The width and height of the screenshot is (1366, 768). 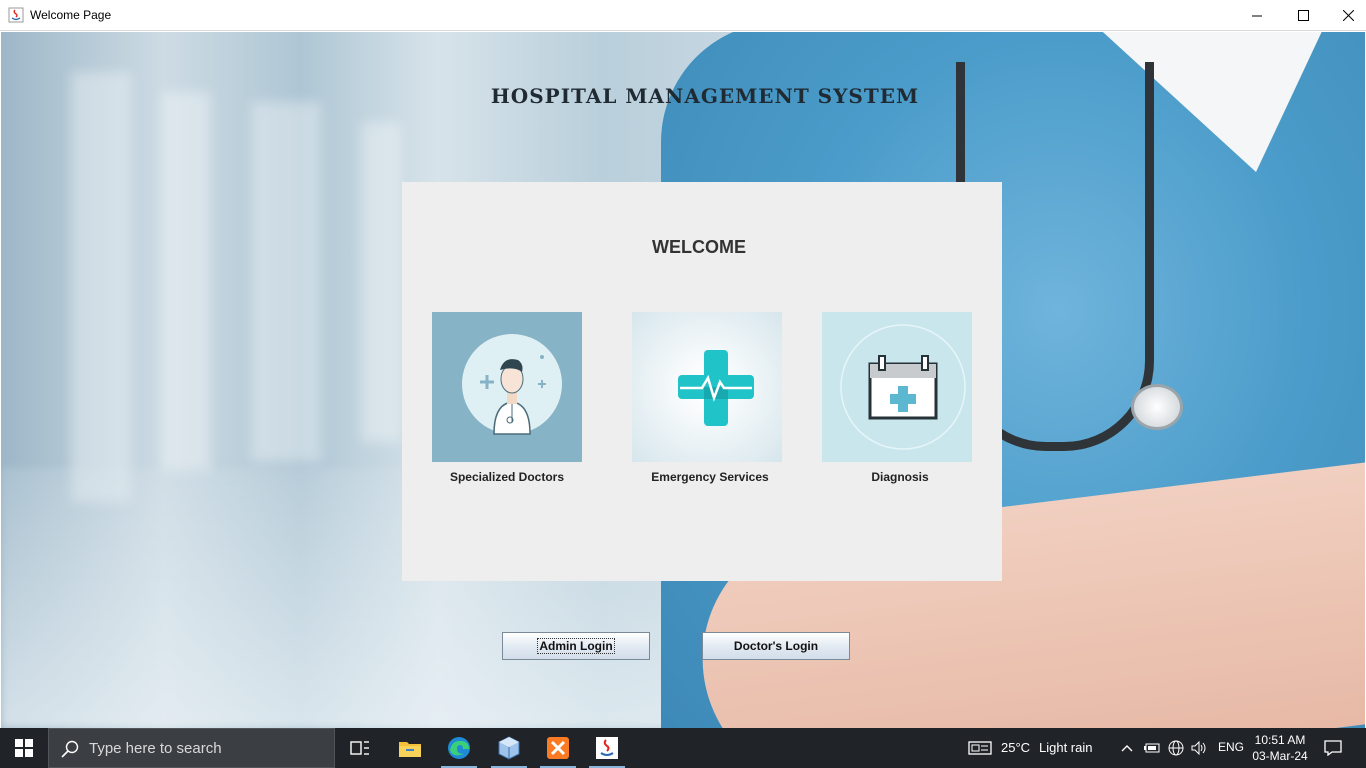 I want to click on medical-cross-icon, so click(x=716, y=388).